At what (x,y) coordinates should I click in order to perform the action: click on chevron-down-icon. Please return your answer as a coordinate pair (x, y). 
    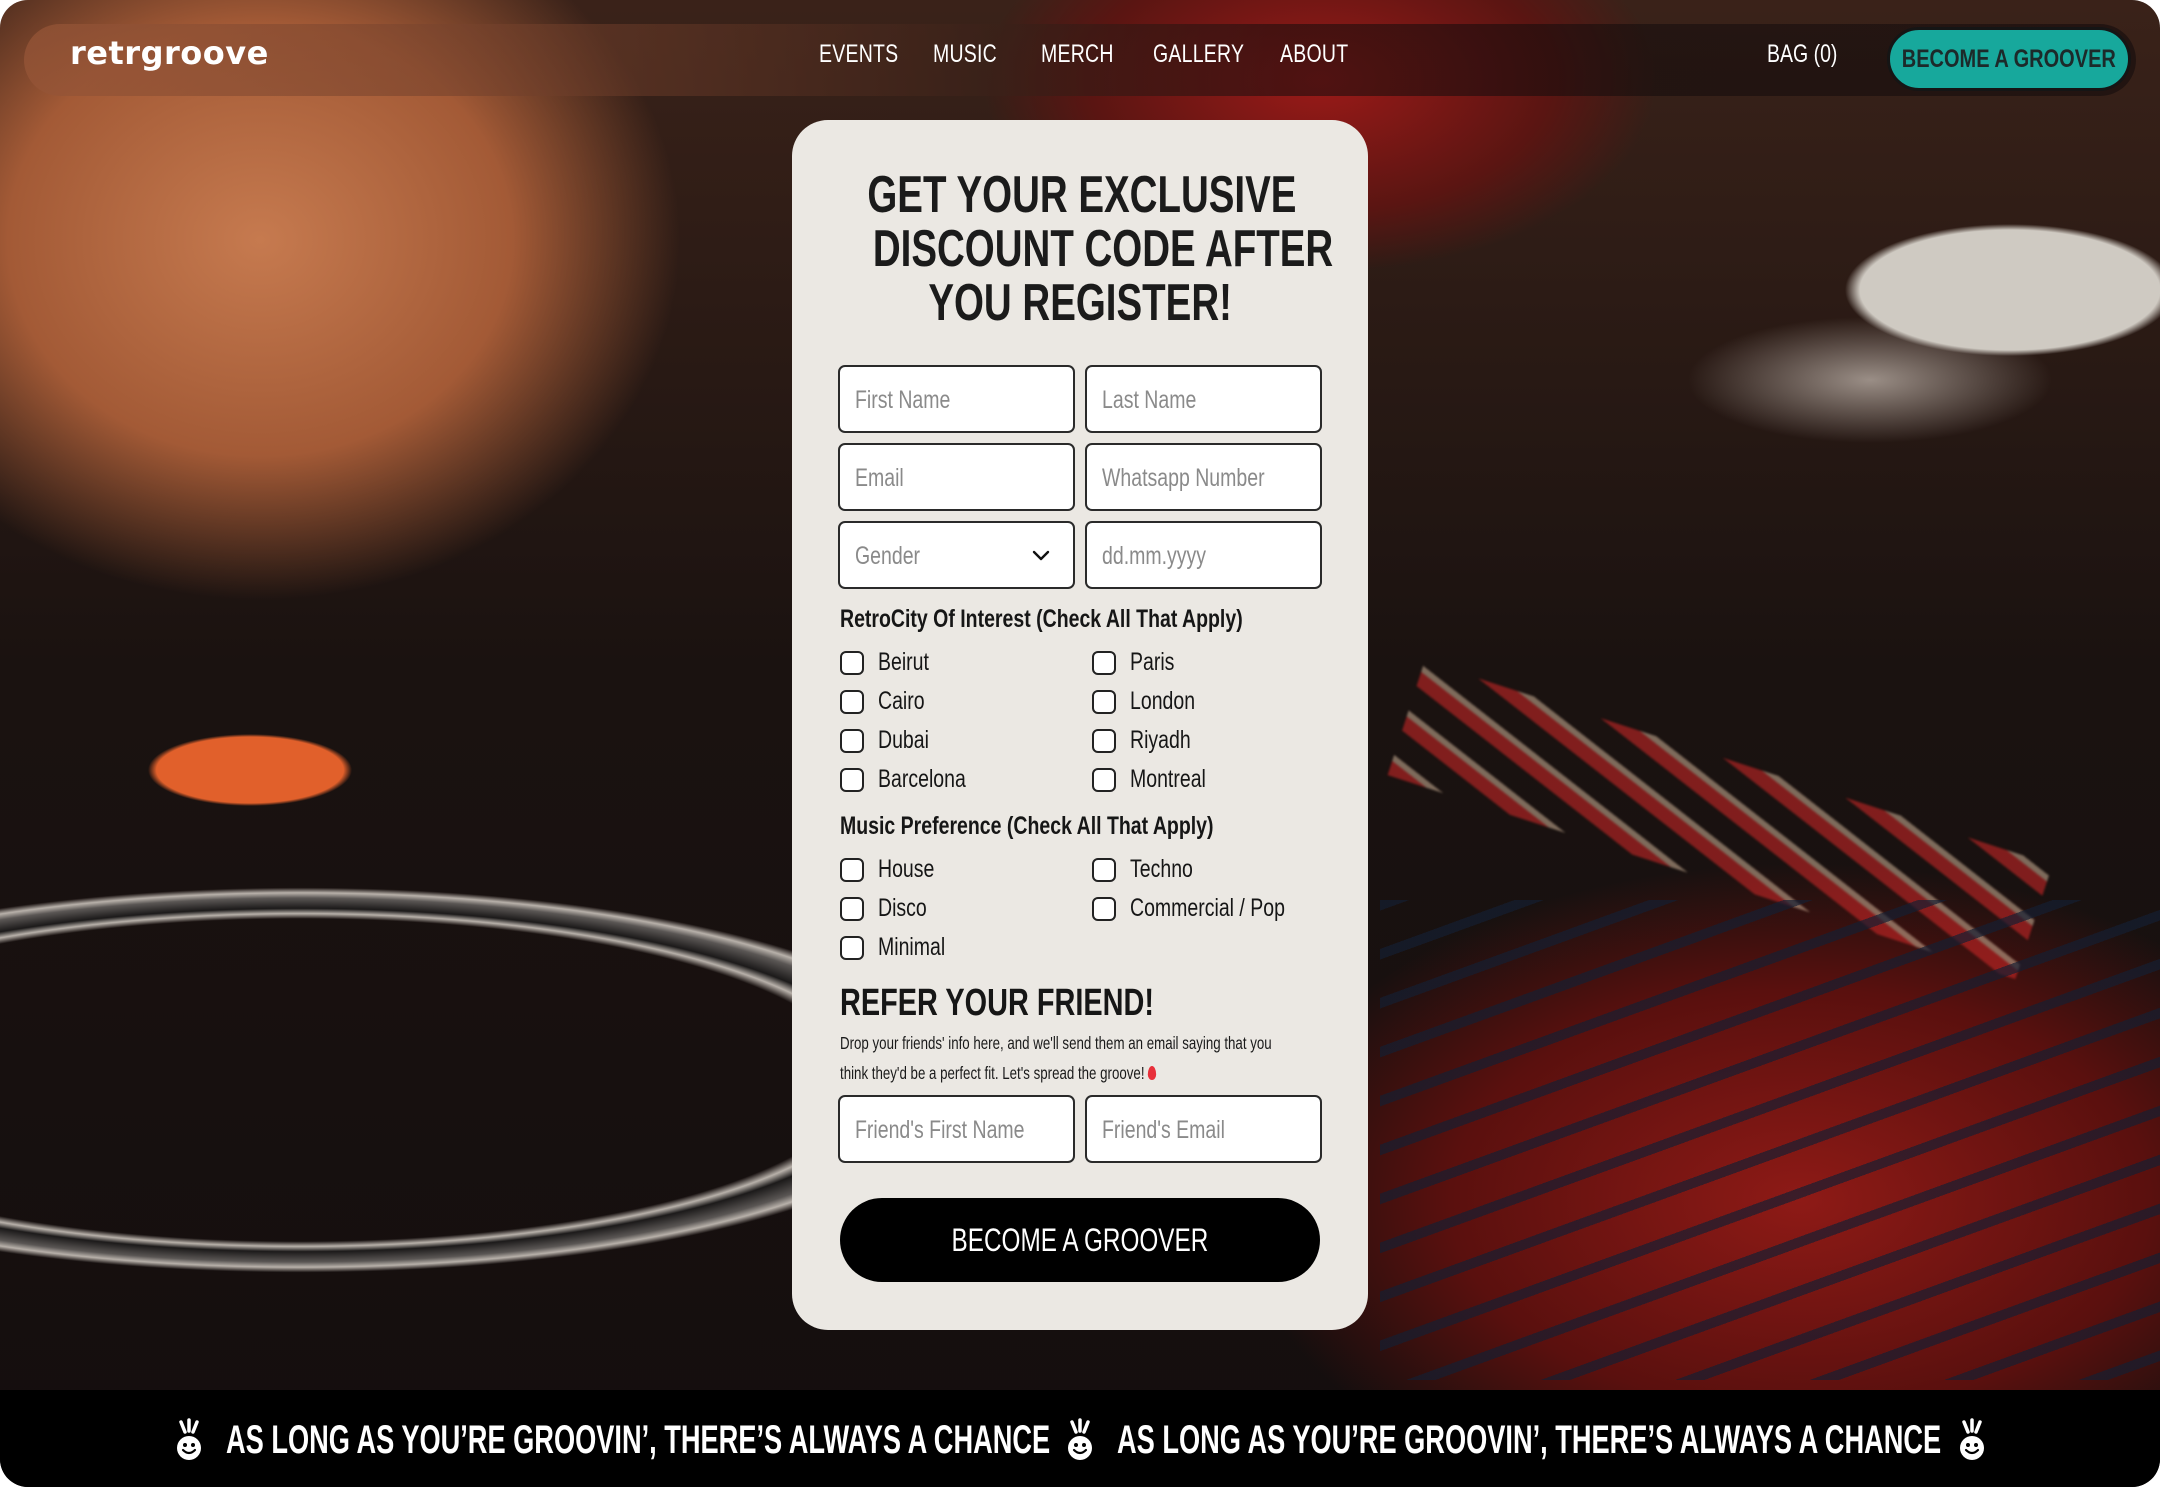
    Looking at the image, I should click on (1041, 555).